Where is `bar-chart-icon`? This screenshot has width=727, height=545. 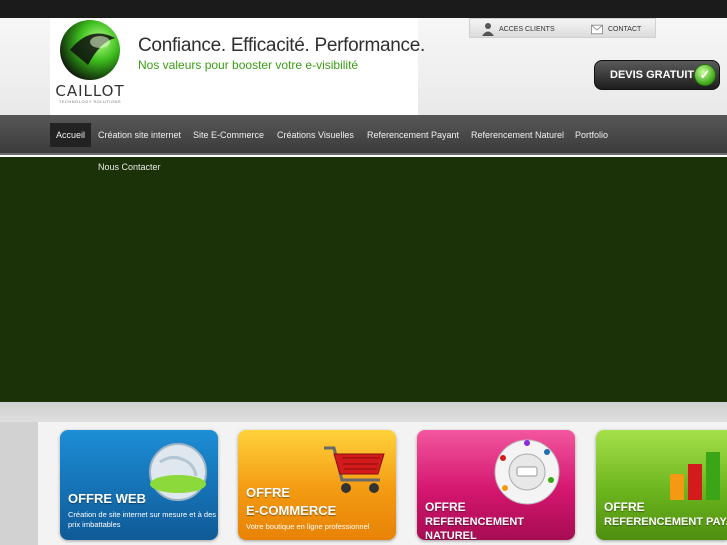
bar-chart-icon is located at coordinates (695, 476).